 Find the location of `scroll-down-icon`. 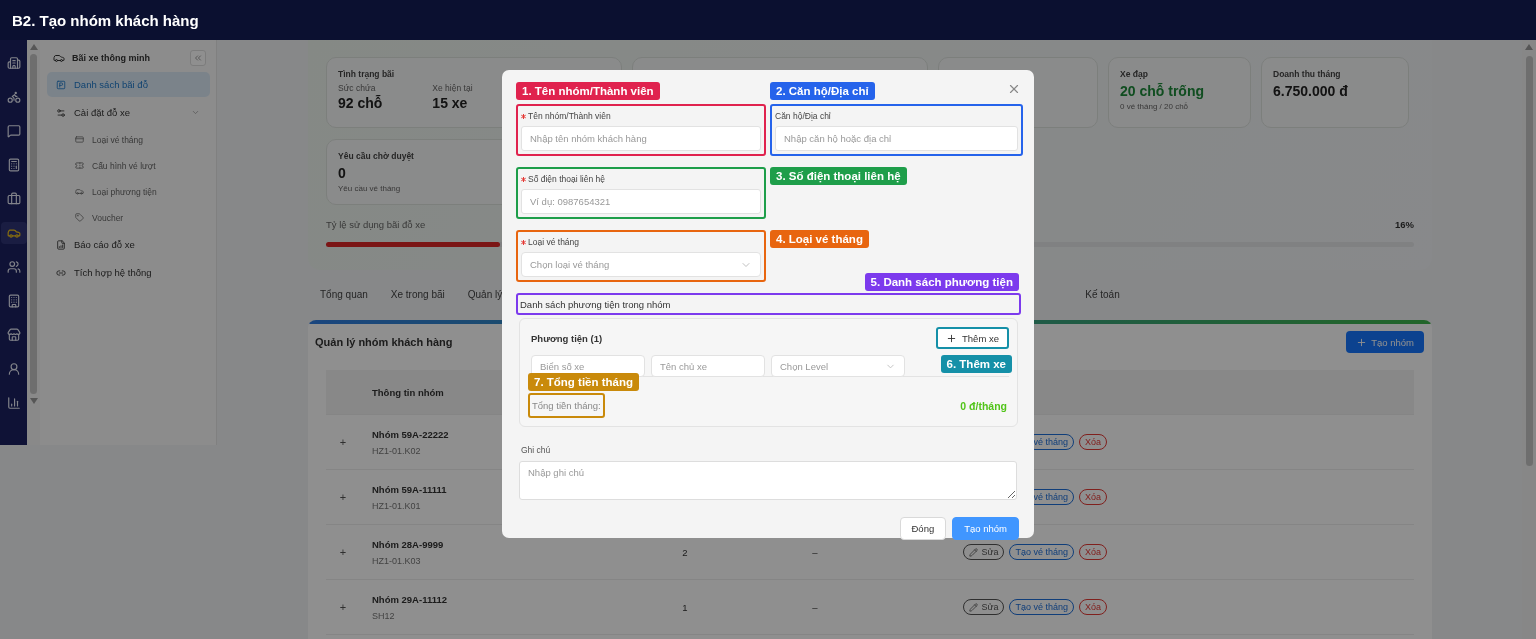

scroll-down-icon is located at coordinates (33, 401).